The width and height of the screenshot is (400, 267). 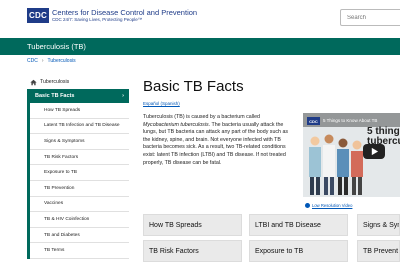 What do you see at coordinates (79, 158) in the screenshot?
I see `sidebar-item-risk-factors: TB Risk Factors` at bounding box center [79, 158].